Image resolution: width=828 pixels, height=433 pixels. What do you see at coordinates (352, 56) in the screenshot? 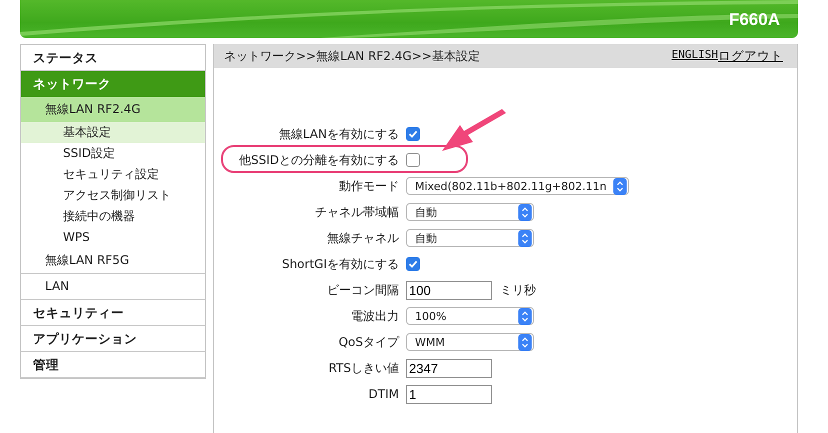
I see `breadcrumb: ネットワーク>>無線LAN RF2.4G>>基本設定` at bounding box center [352, 56].